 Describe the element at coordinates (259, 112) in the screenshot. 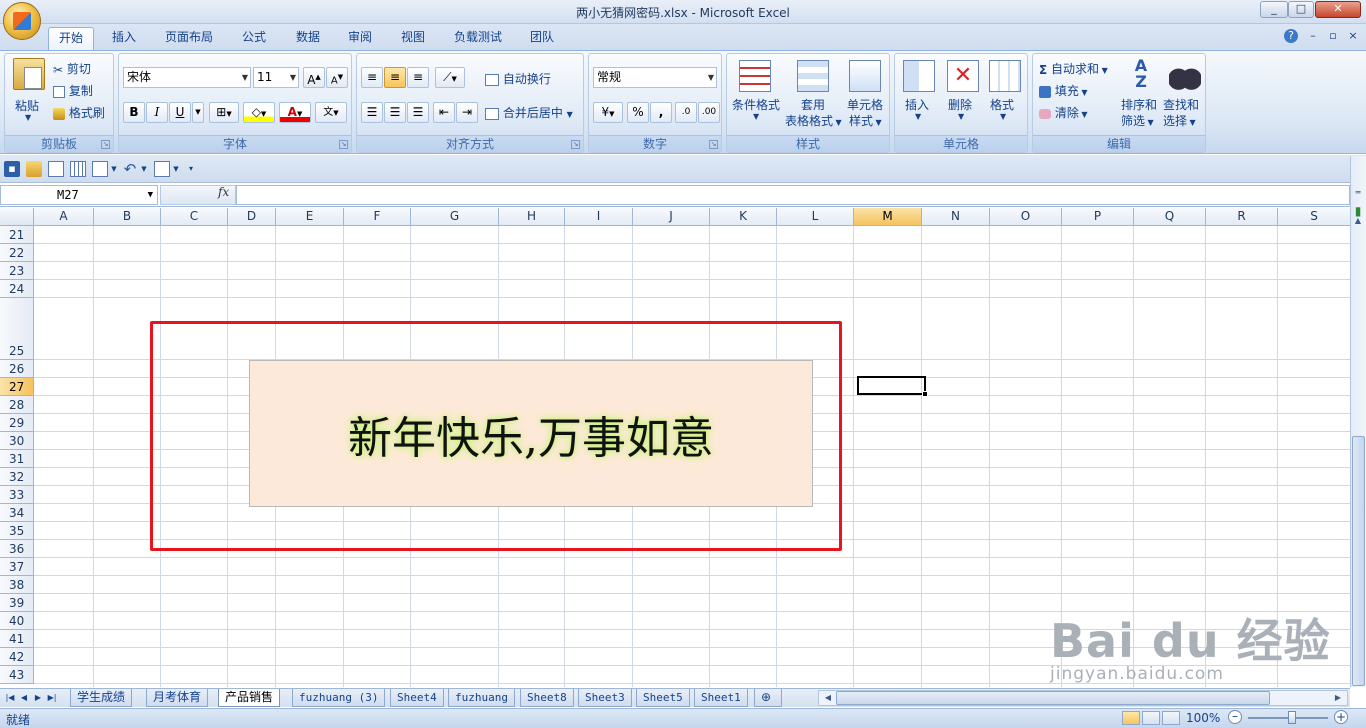

I see `fill-color-icon: ◇▼` at that location.